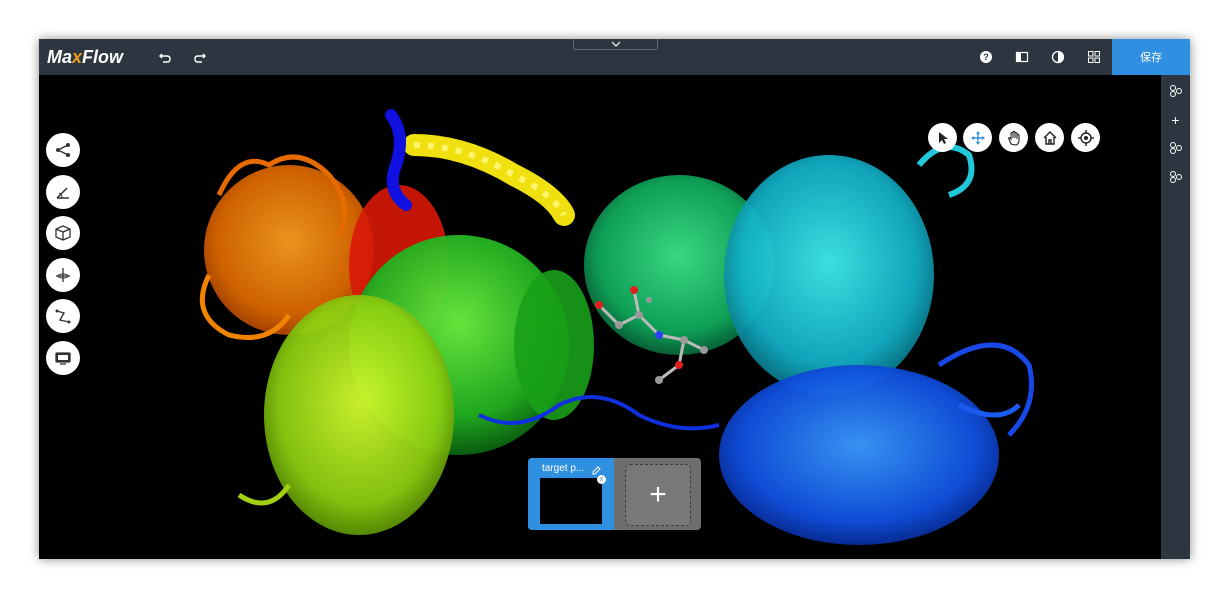  Describe the element at coordinates (1151, 57) in the screenshot. I see `save-button: 保存` at that location.